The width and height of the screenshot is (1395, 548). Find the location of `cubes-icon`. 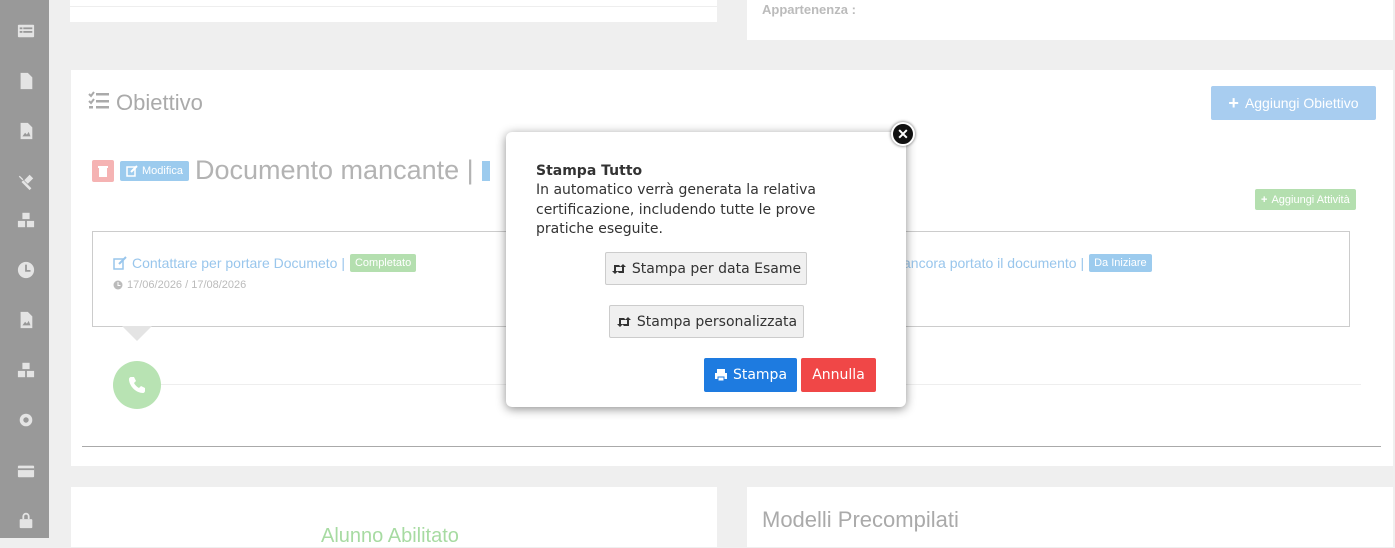

cubes-icon is located at coordinates (26, 220).